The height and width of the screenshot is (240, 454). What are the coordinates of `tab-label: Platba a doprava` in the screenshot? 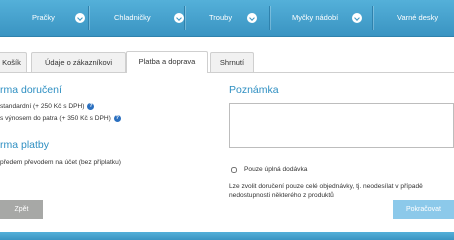 It's located at (167, 61).